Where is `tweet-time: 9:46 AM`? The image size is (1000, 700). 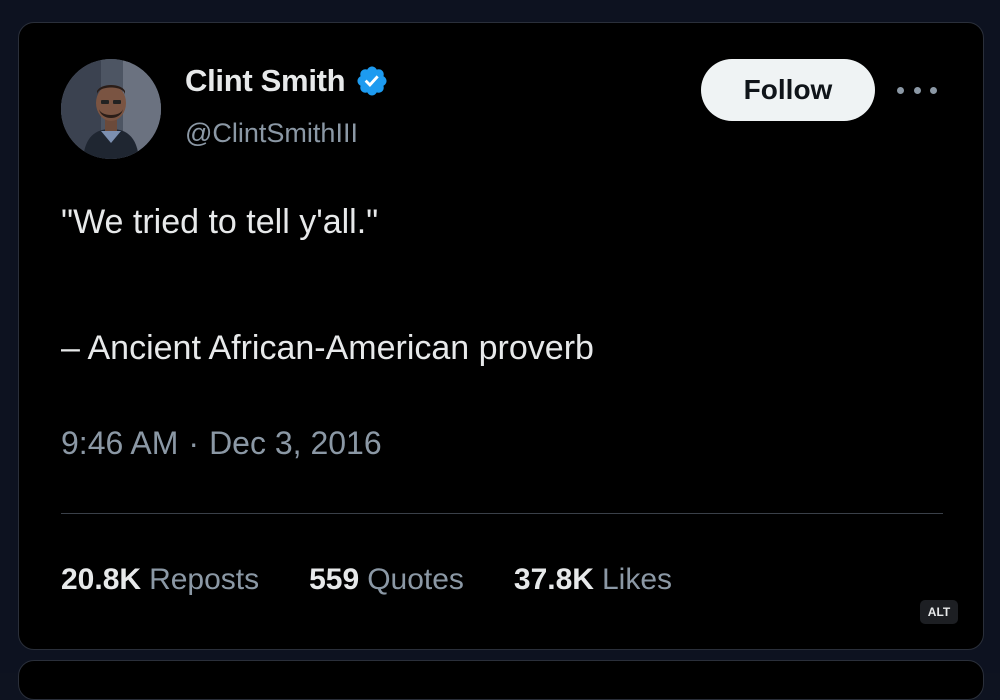
tweet-time: 9:46 AM is located at coordinates (120, 443).